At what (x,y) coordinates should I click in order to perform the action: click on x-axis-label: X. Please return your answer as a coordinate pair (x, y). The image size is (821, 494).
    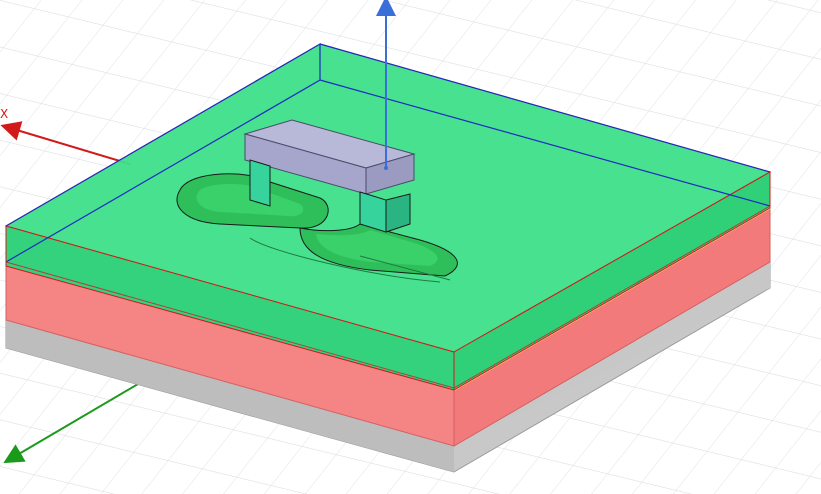
    Looking at the image, I should click on (4, 114).